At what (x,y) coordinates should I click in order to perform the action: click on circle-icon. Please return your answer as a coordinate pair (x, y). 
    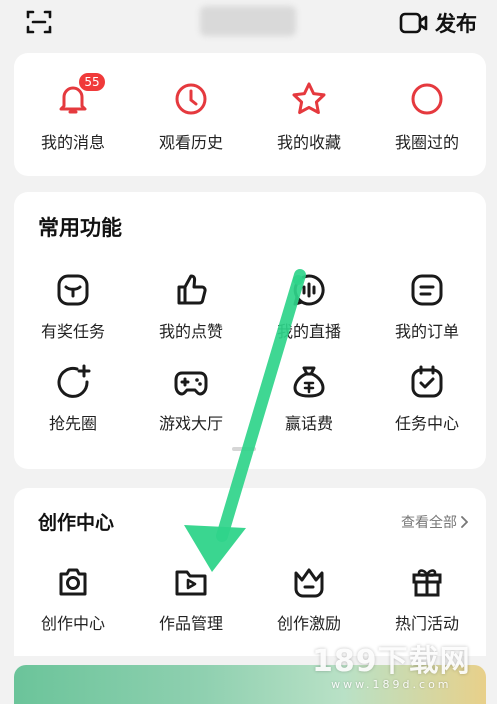
    Looking at the image, I should click on (427, 99).